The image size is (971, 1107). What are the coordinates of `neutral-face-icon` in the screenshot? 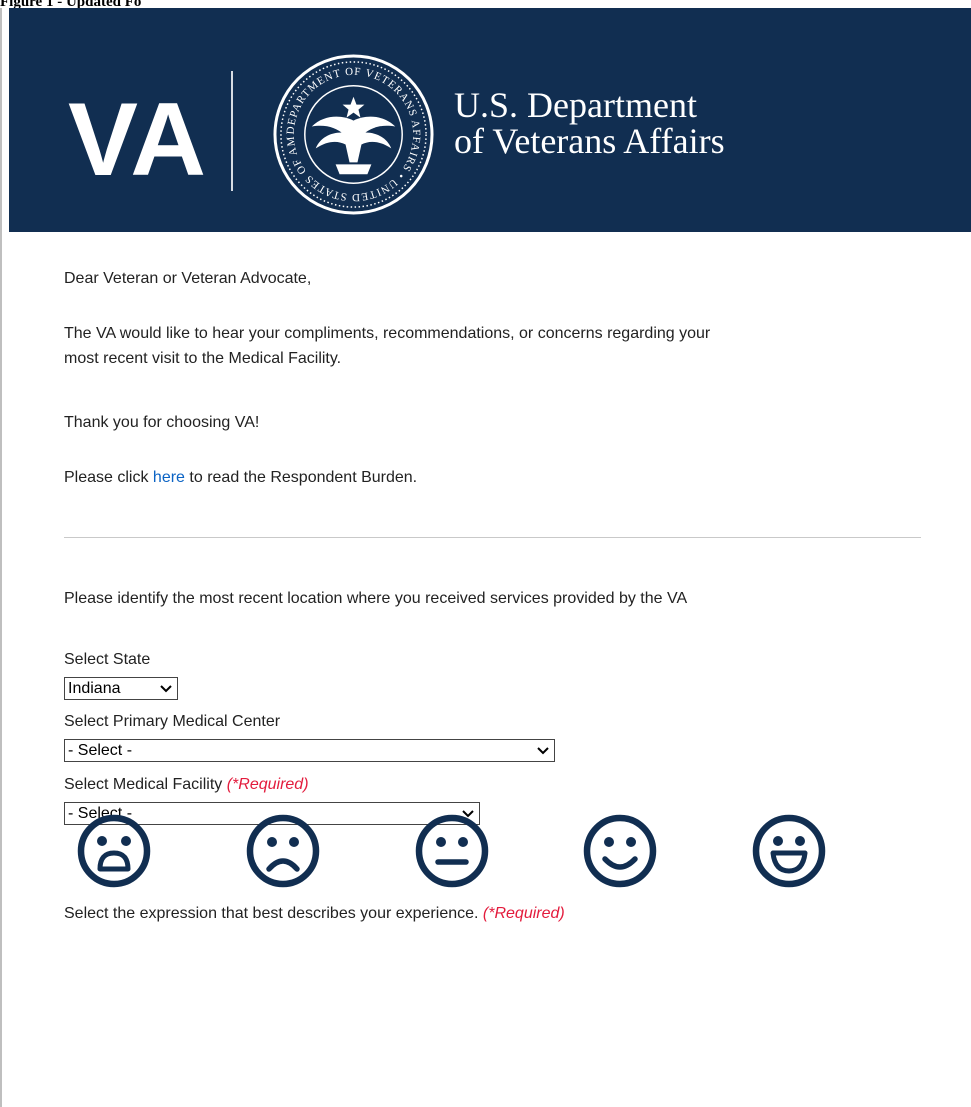 It's located at (452, 851).